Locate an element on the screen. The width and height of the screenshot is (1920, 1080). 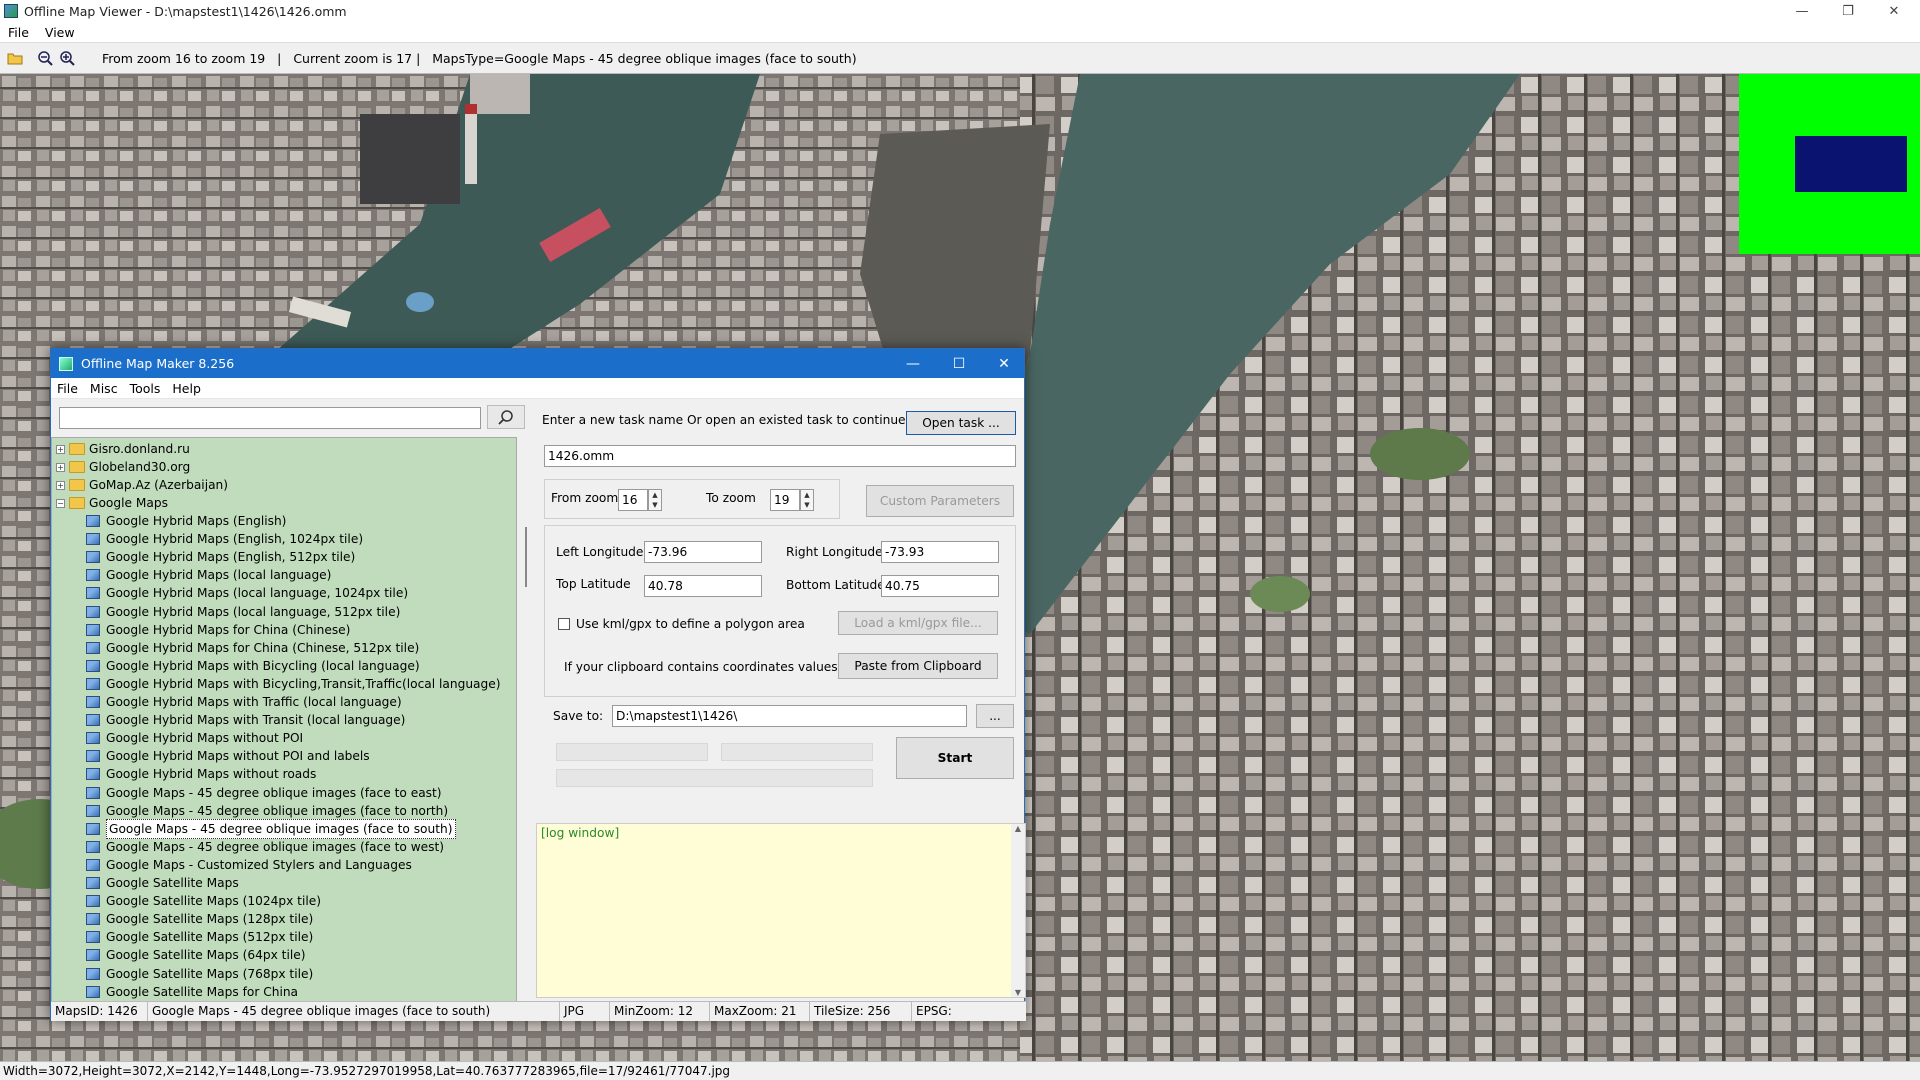
overview-viewport-rect is located at coordinates (1851, 164).